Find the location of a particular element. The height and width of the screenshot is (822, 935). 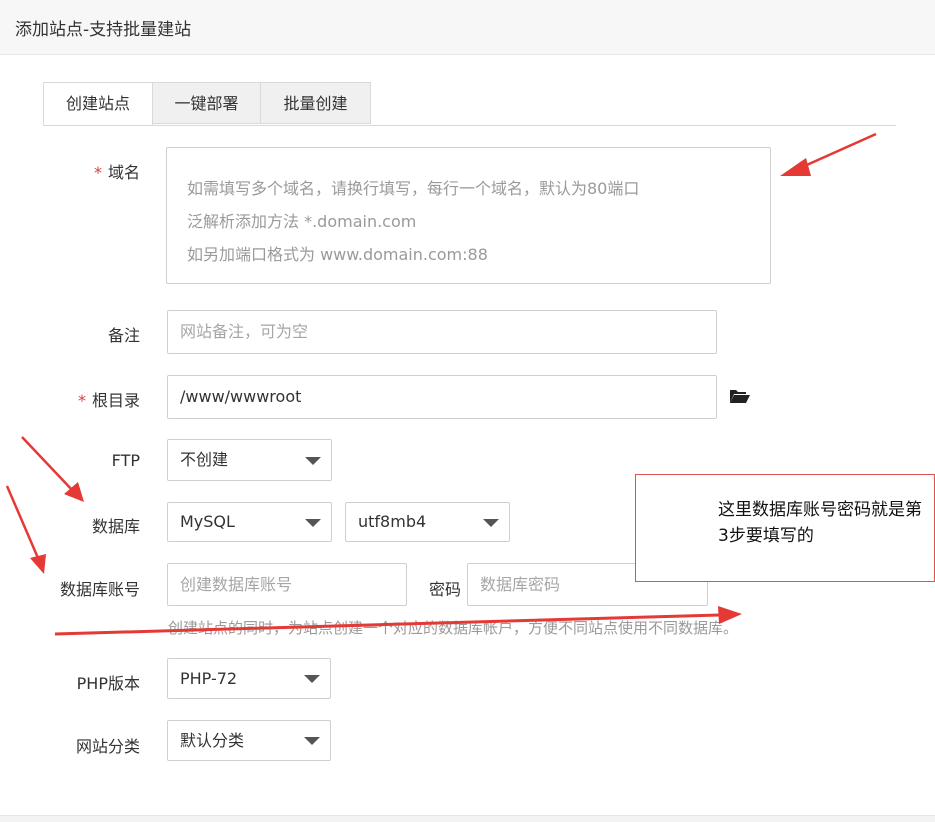

db-password-label: 密码 is located at coordinates (444, 589).